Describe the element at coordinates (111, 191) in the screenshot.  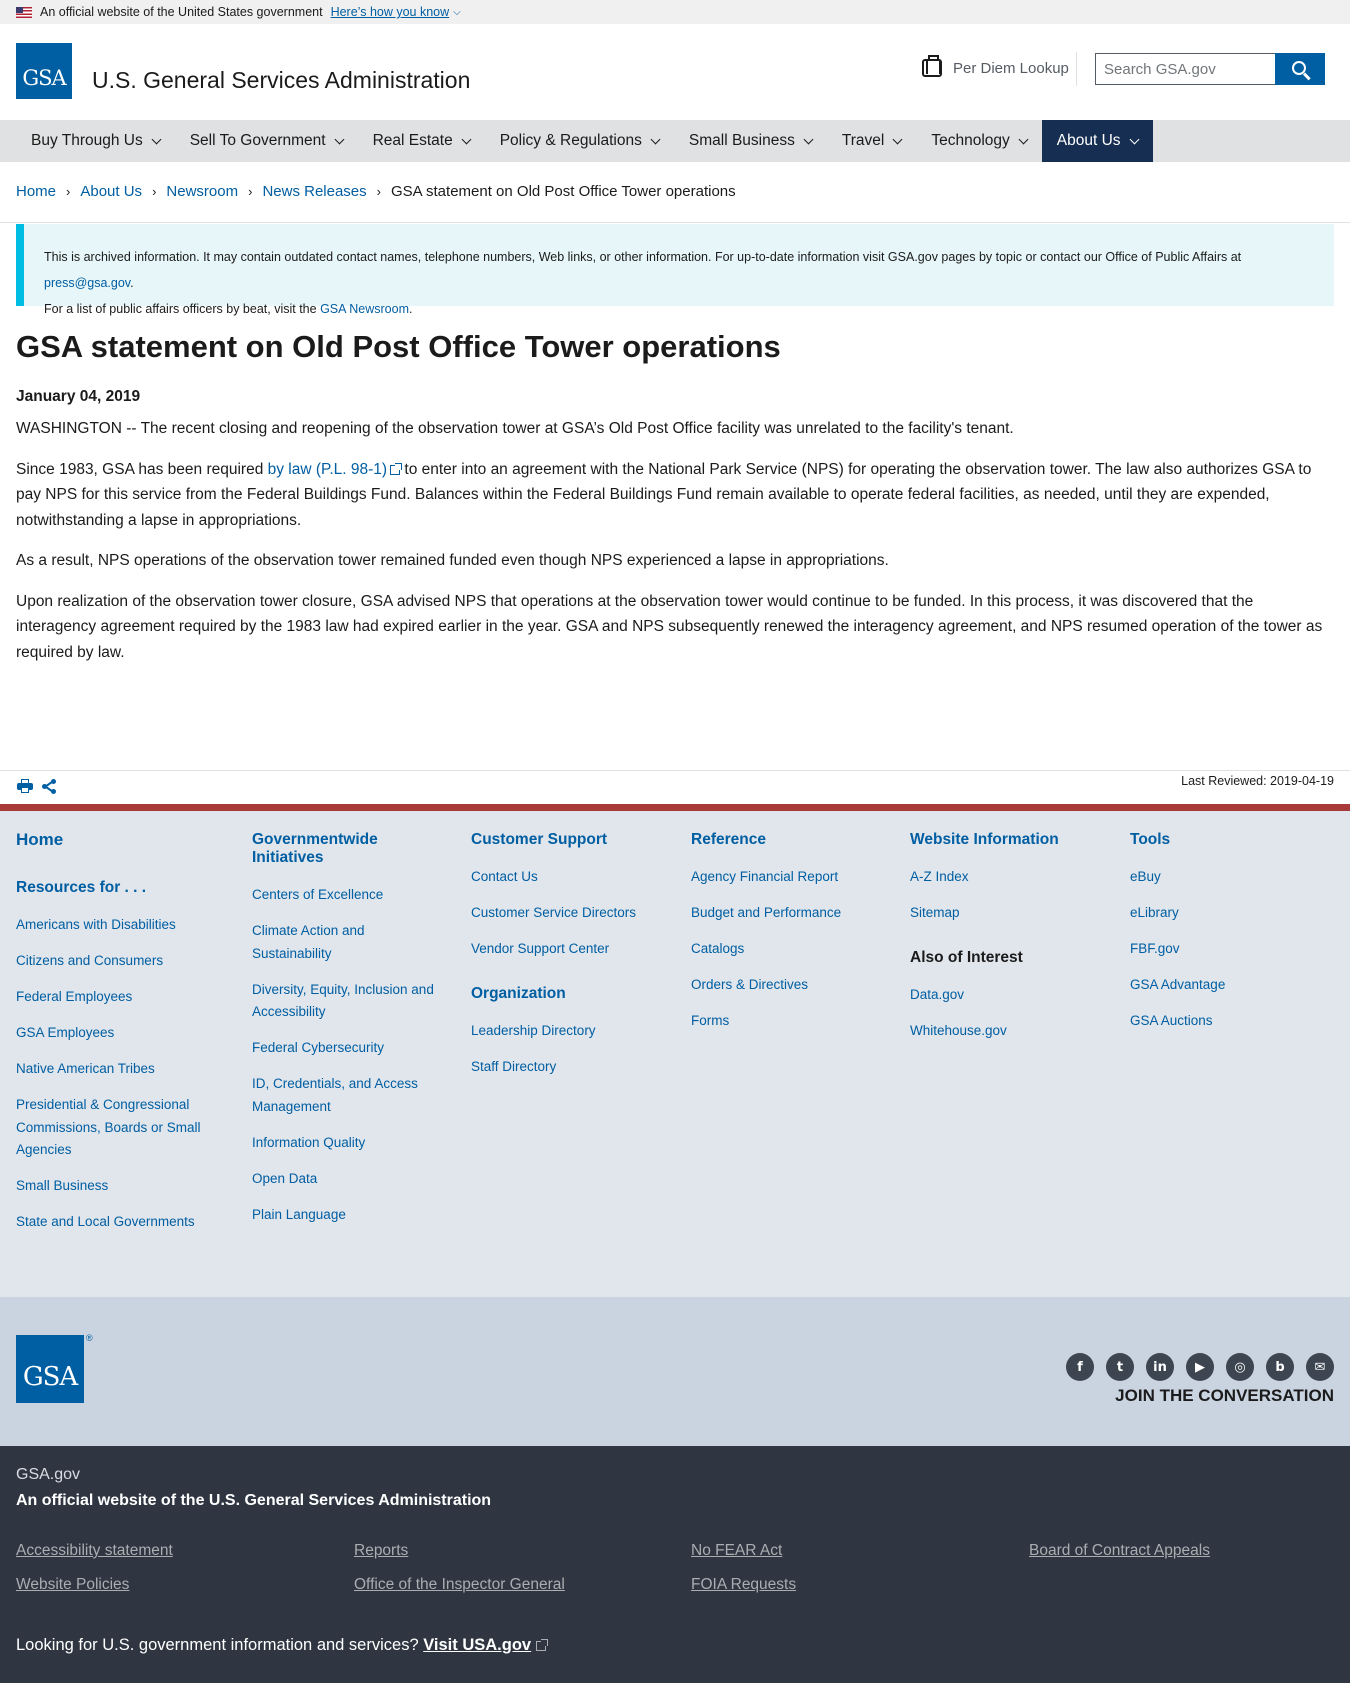
I see `breadcrumb-about-us: About Us` at that location.